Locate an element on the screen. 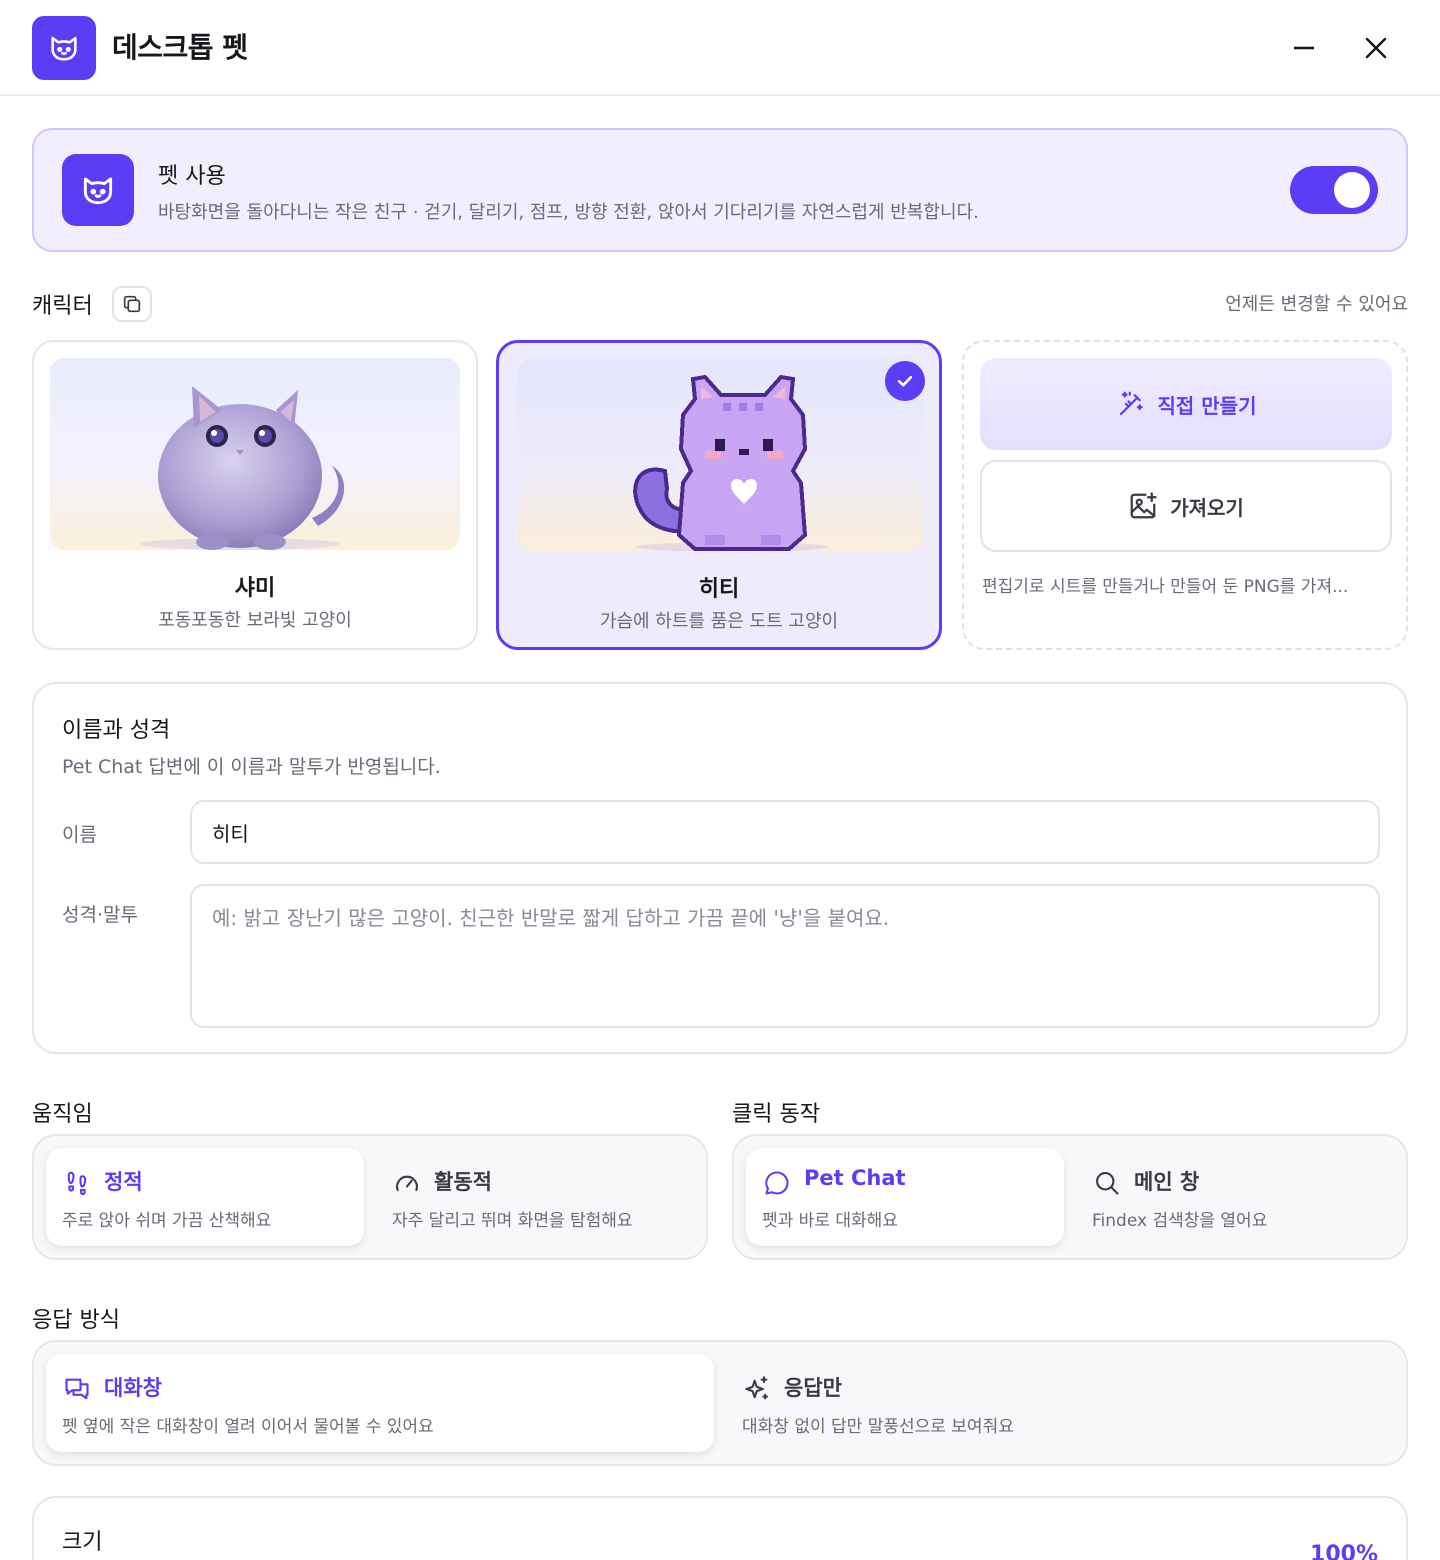 The width and height of the screenshot is (1440, 1560). character-card-shami: 샤미 포동포동한 보라빛 고양이 is located at coordinates (255, 495).